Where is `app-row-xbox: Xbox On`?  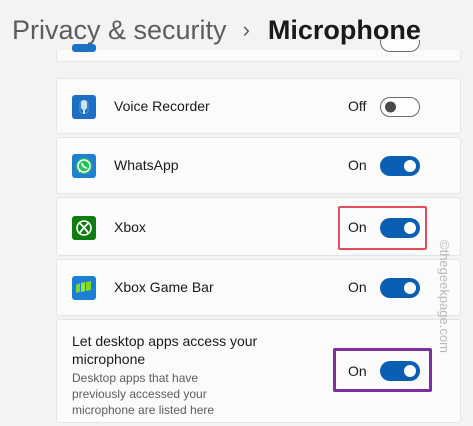 app-row-xbox: Xbox On is located at coordinates (258, 226).